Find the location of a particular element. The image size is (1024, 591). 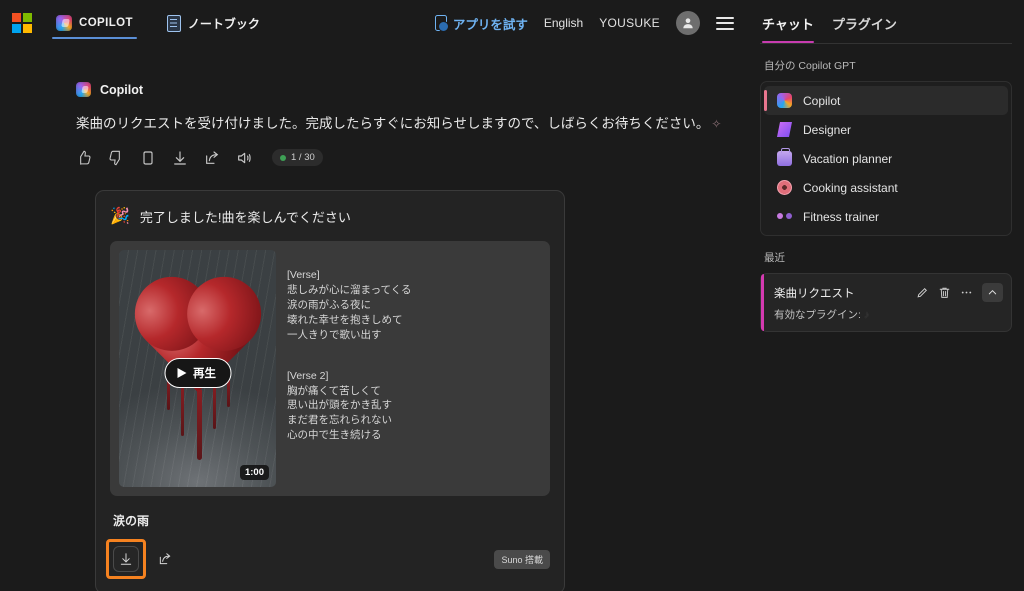

song-download-button is located at coordinates (126, 559).